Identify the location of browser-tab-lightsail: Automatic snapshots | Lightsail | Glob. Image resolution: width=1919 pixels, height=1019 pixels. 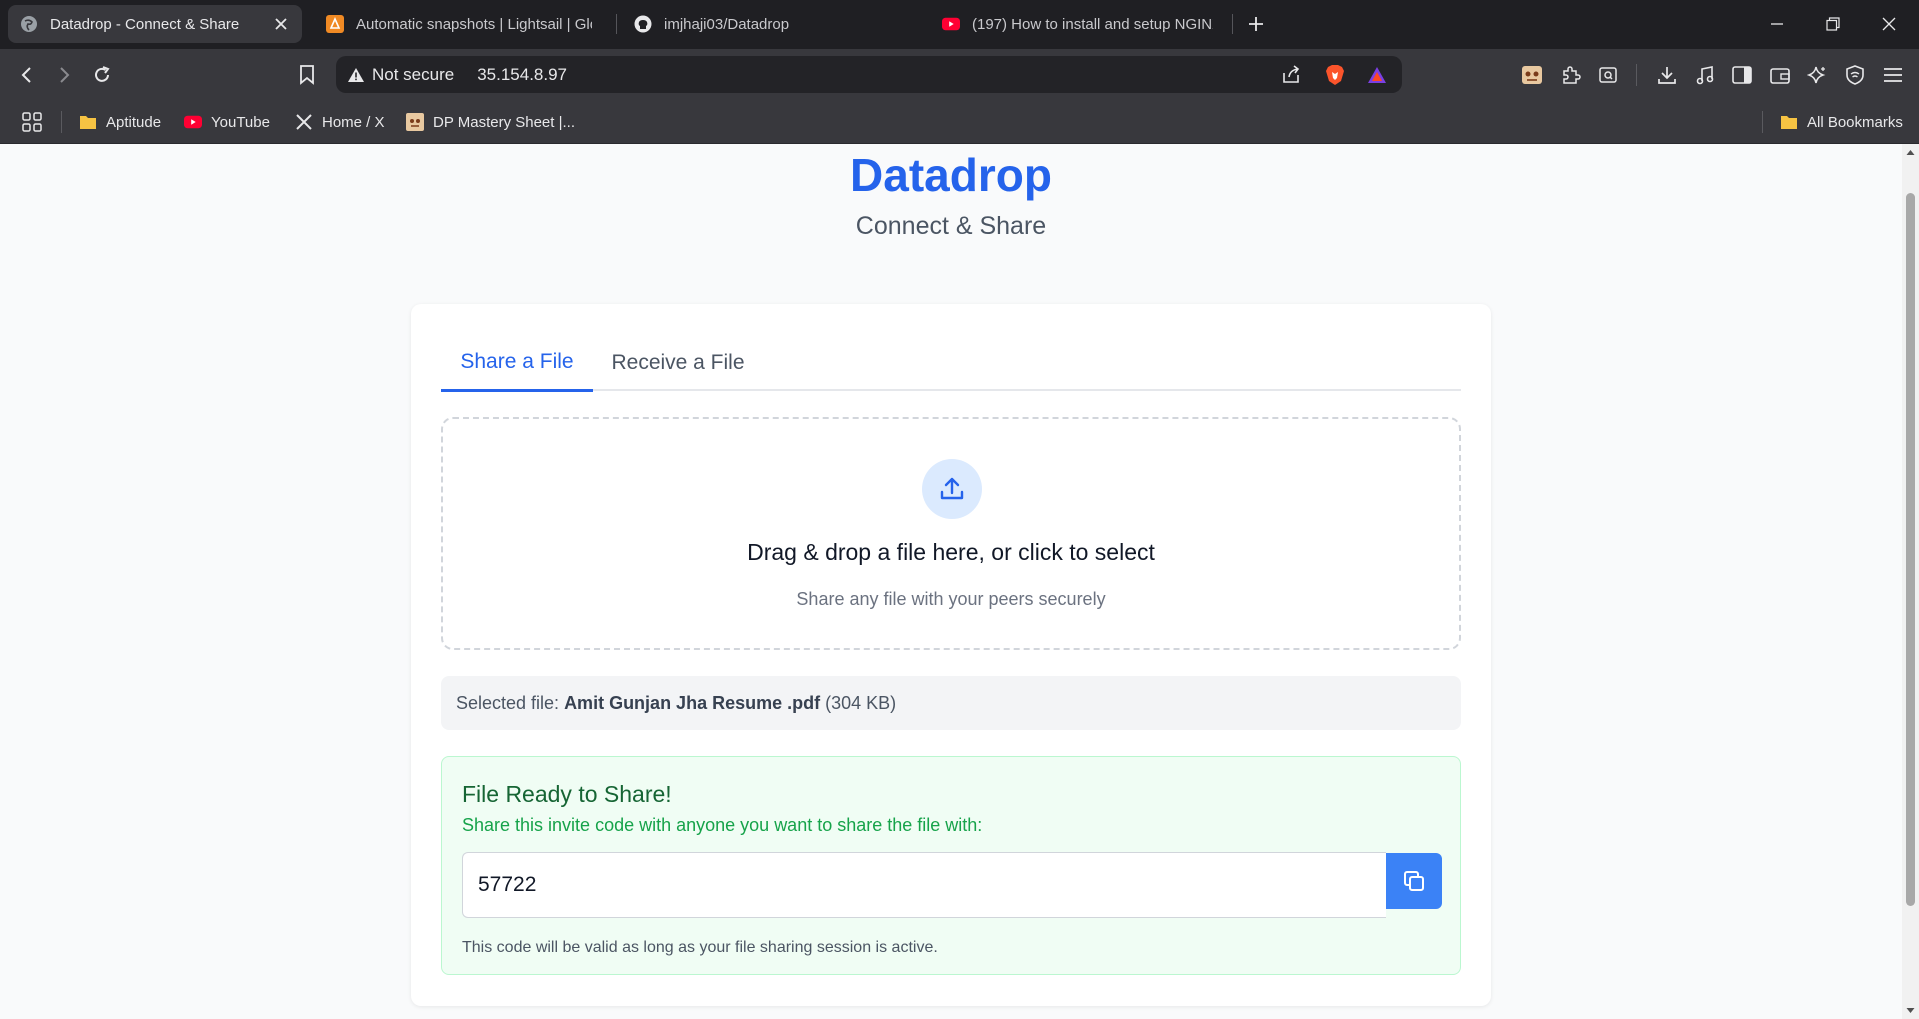
(459, 24).